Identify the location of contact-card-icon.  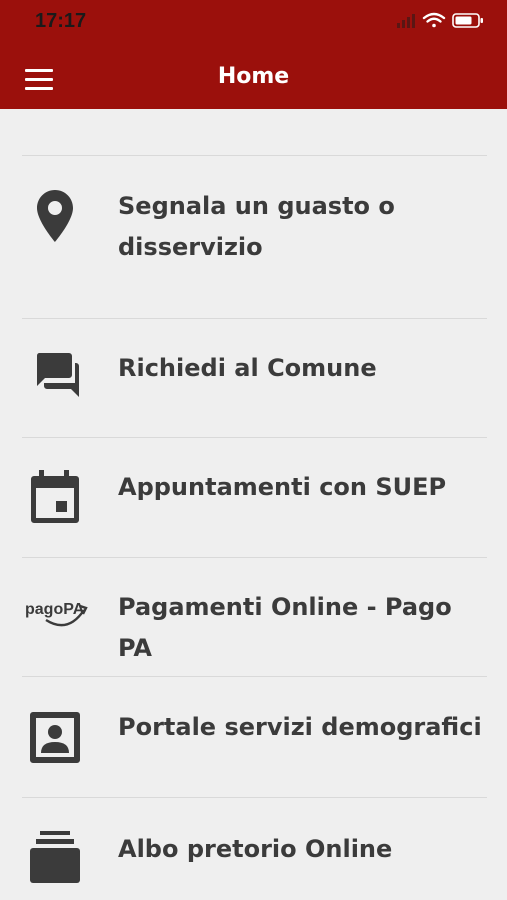
(55, 737).